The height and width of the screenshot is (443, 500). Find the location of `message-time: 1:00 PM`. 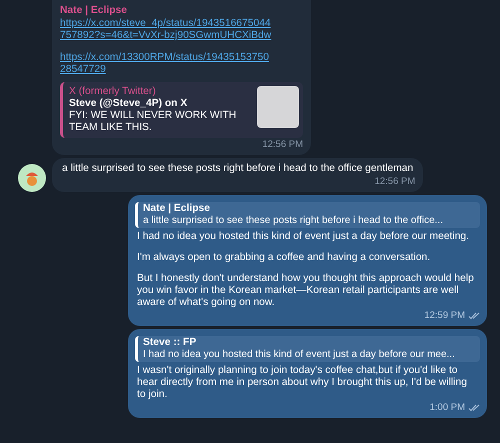

message-time: 1:00 PM is located at coordinates (447, 408).